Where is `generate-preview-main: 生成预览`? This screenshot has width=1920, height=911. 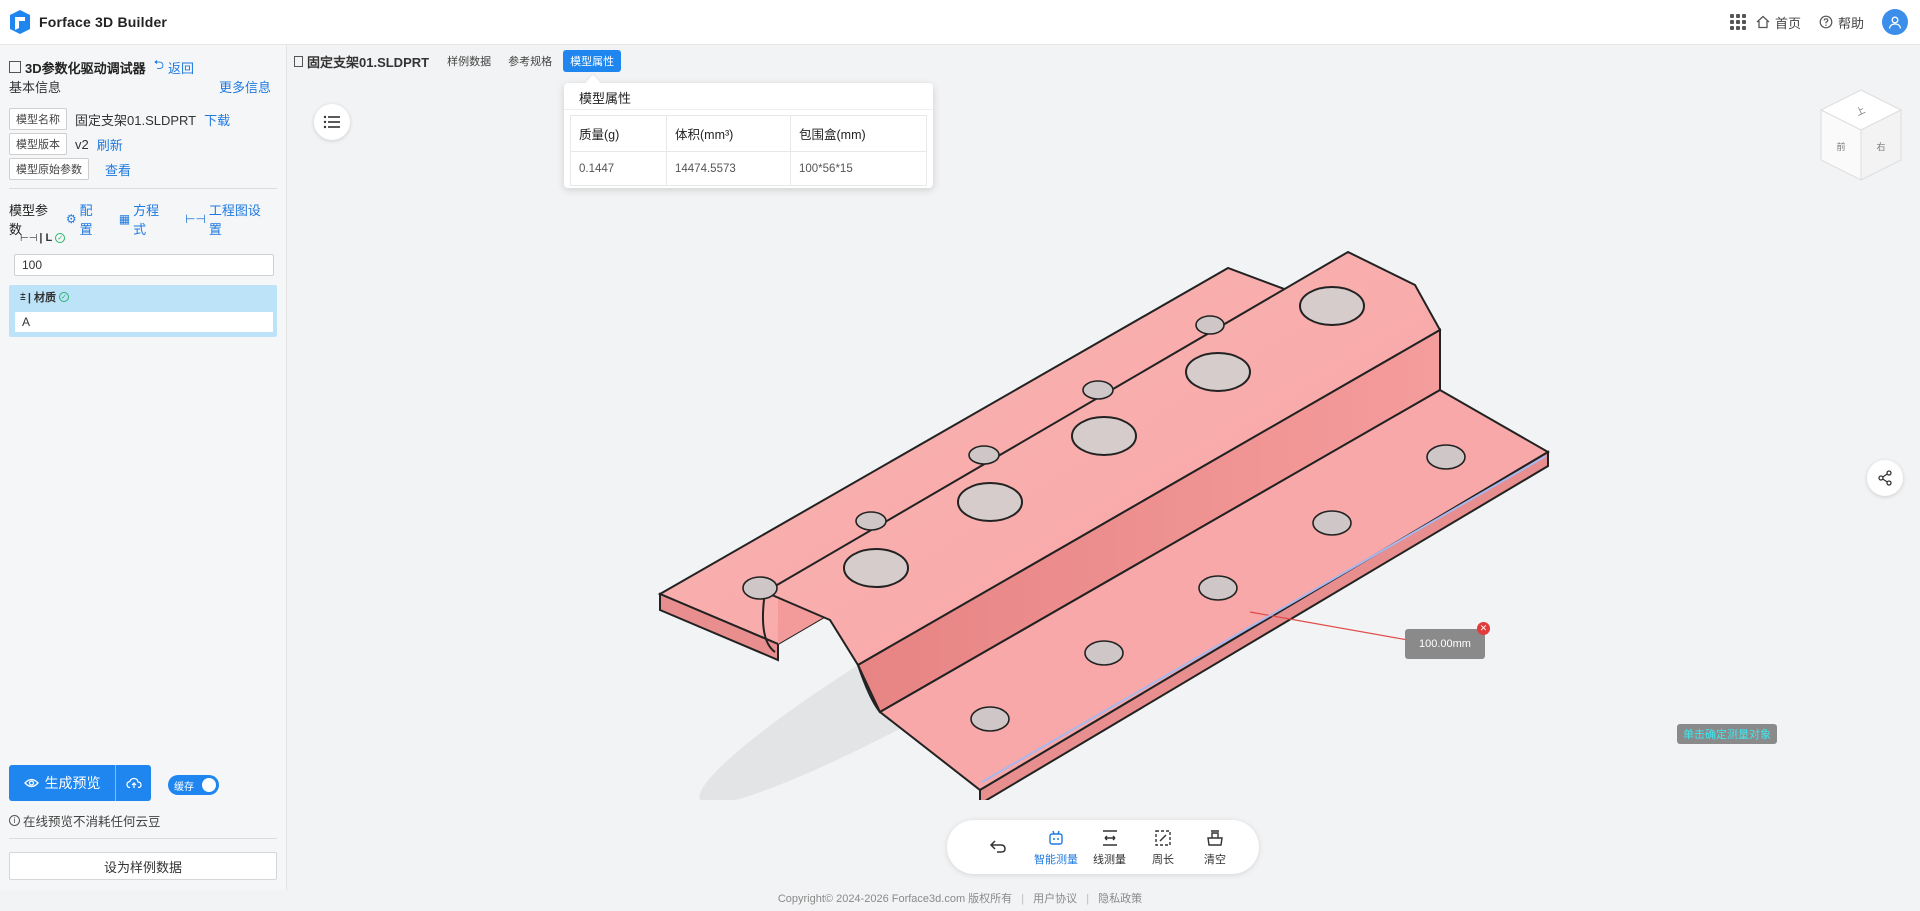
generate-preview-main: 生成预览 is located at coordinates (62, 783).